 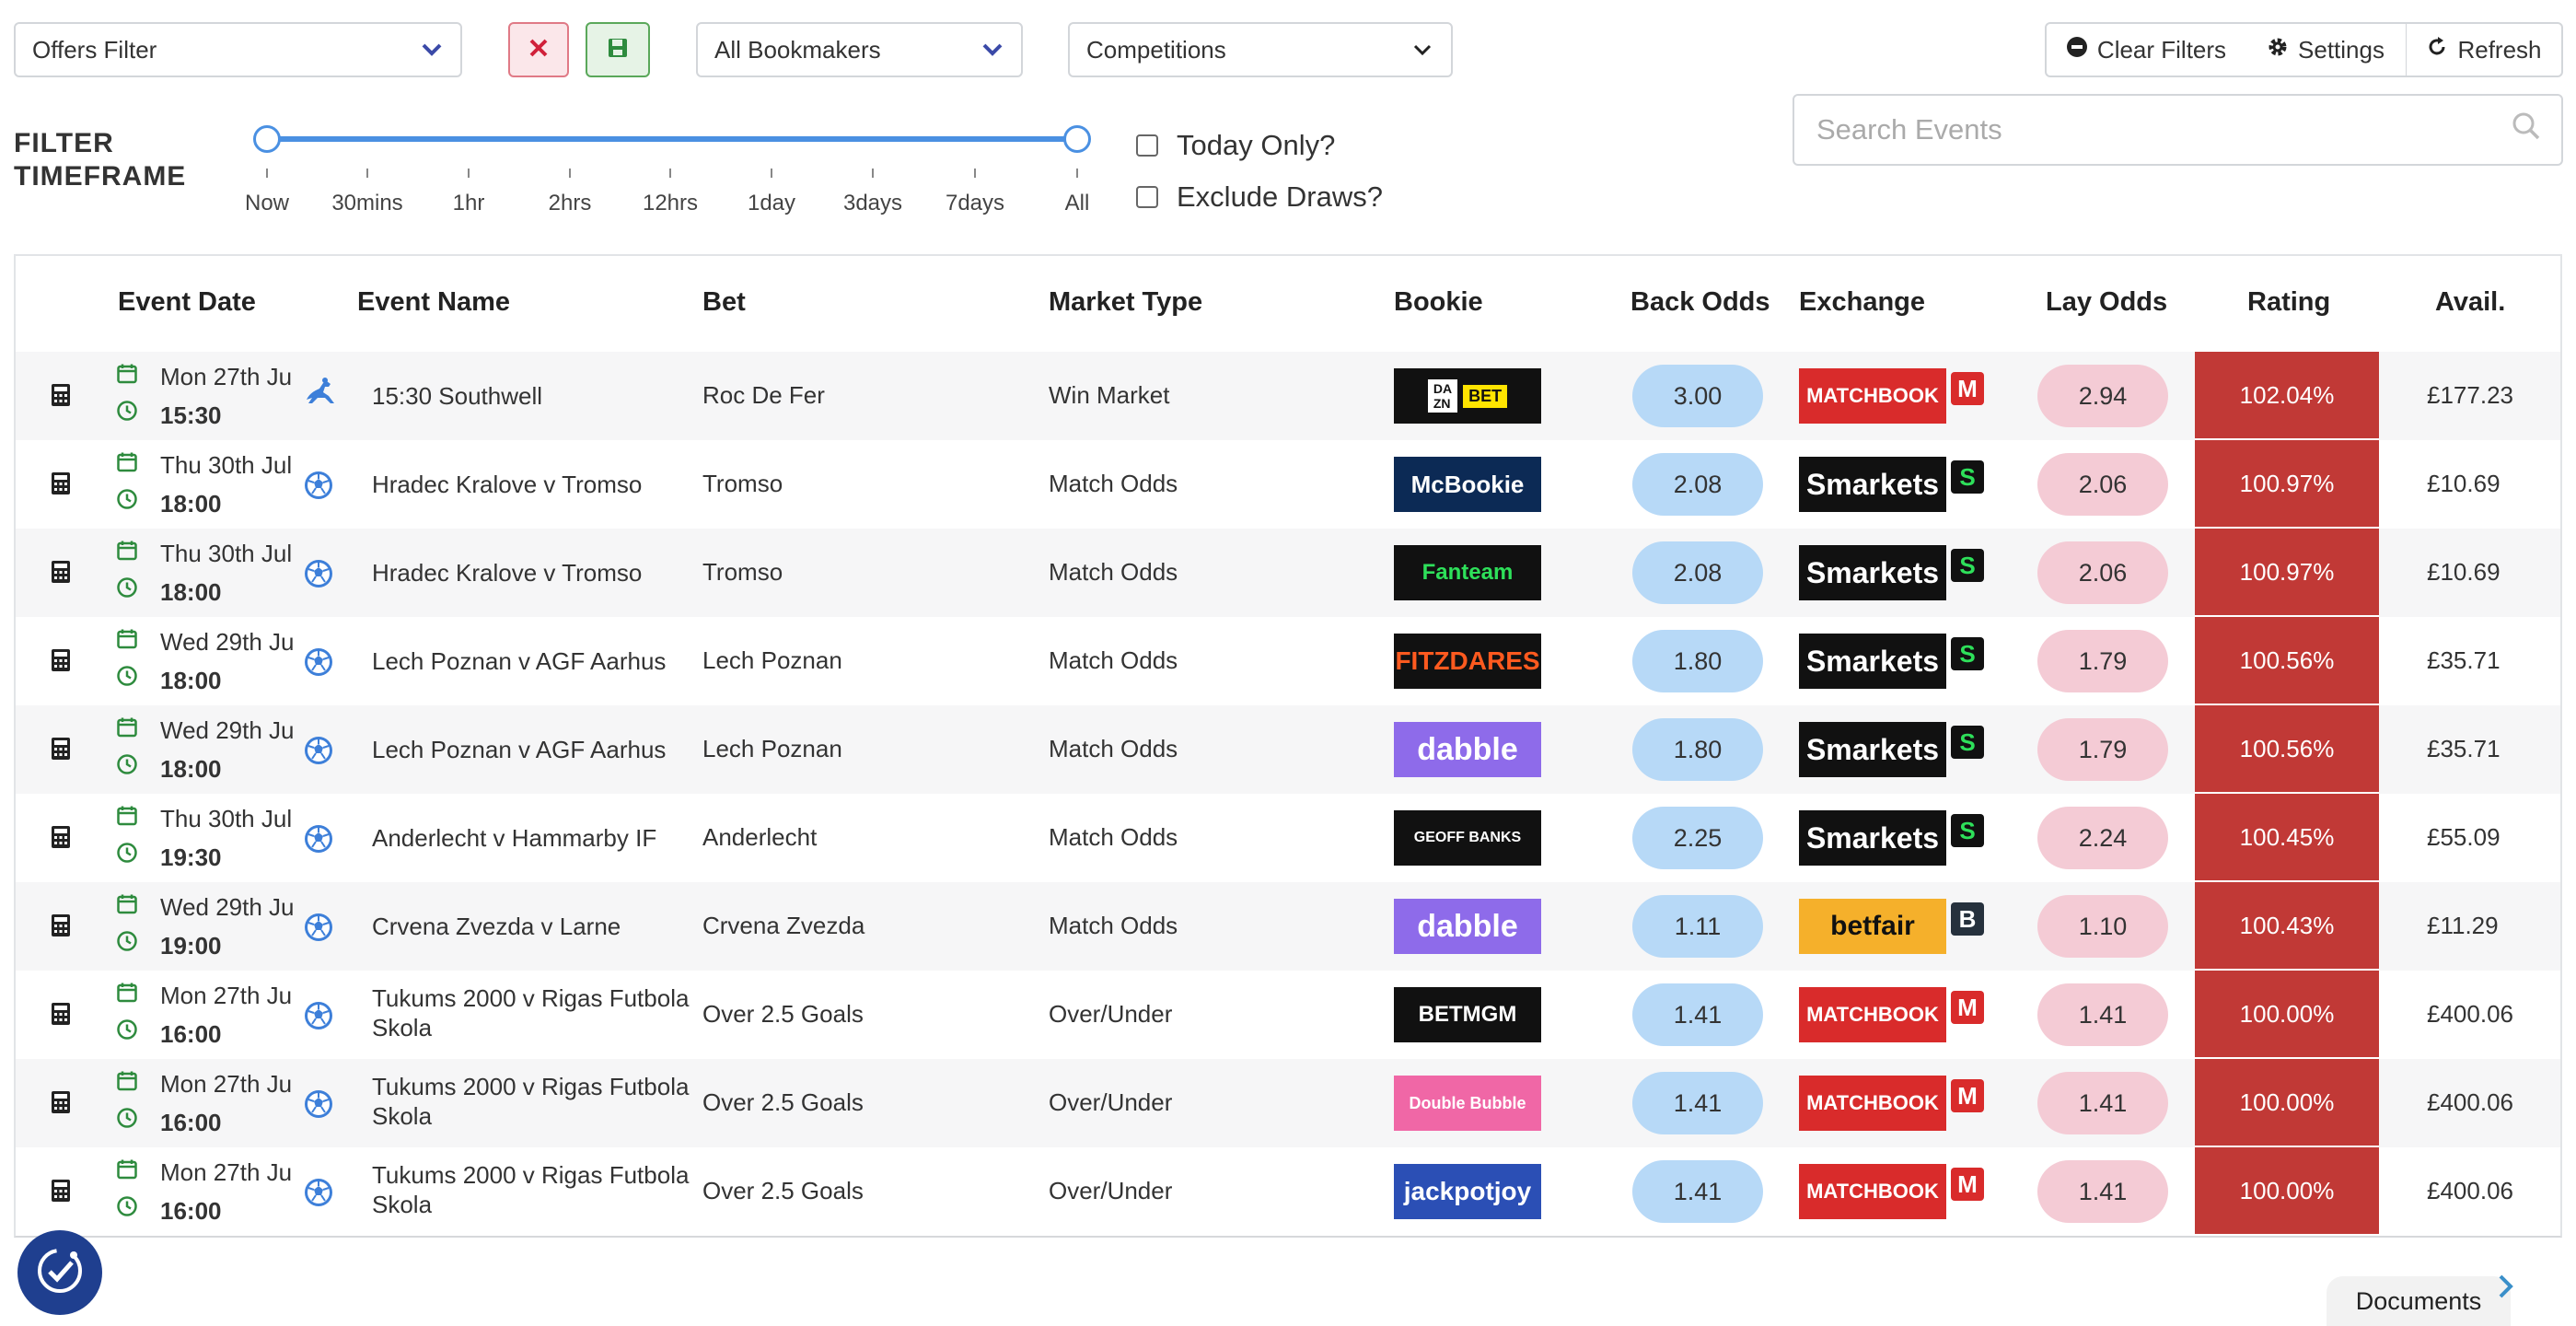 I want to click on lay-odds-button: 1.10, so click(x=2102, y=926).